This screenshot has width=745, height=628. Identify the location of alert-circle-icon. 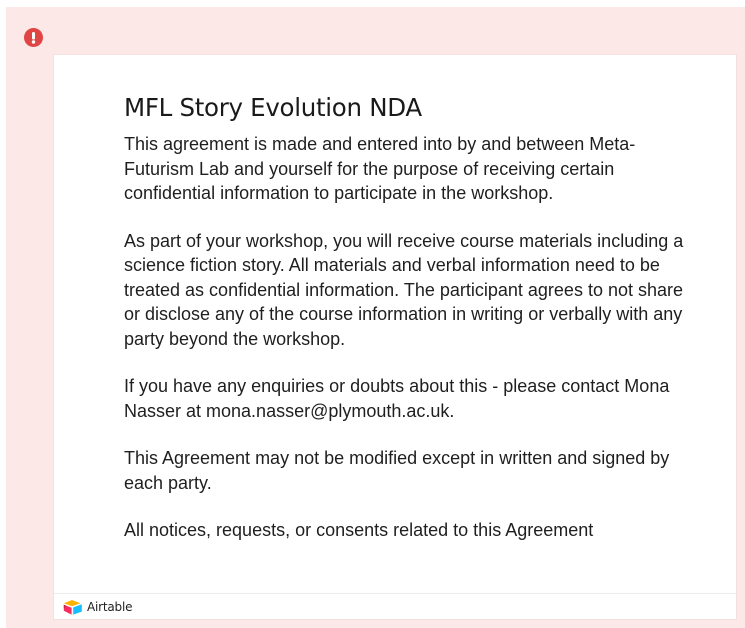
(33, 37).